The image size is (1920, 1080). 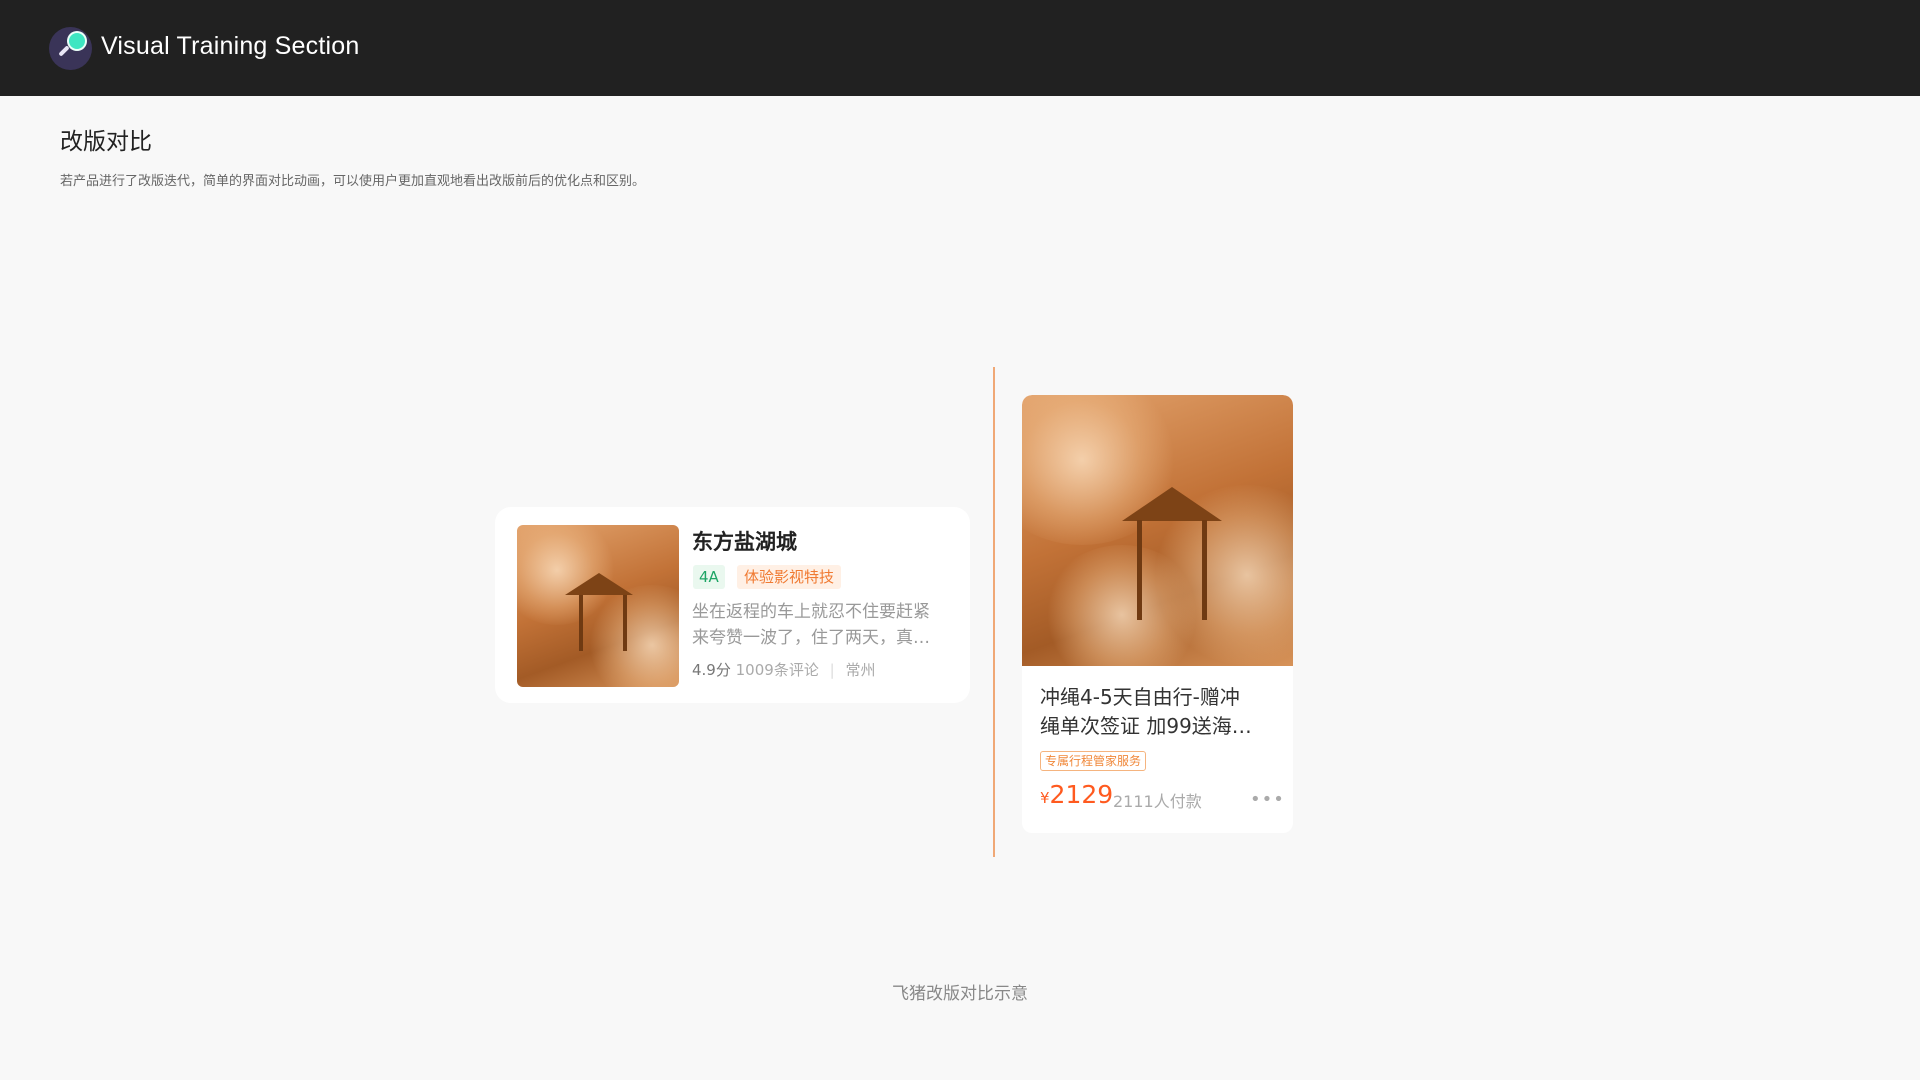 What do you see at coordinates (1157, 530) in the screenshot?
I see `pavilion-cover-image` at bounding box center [1157, 530].